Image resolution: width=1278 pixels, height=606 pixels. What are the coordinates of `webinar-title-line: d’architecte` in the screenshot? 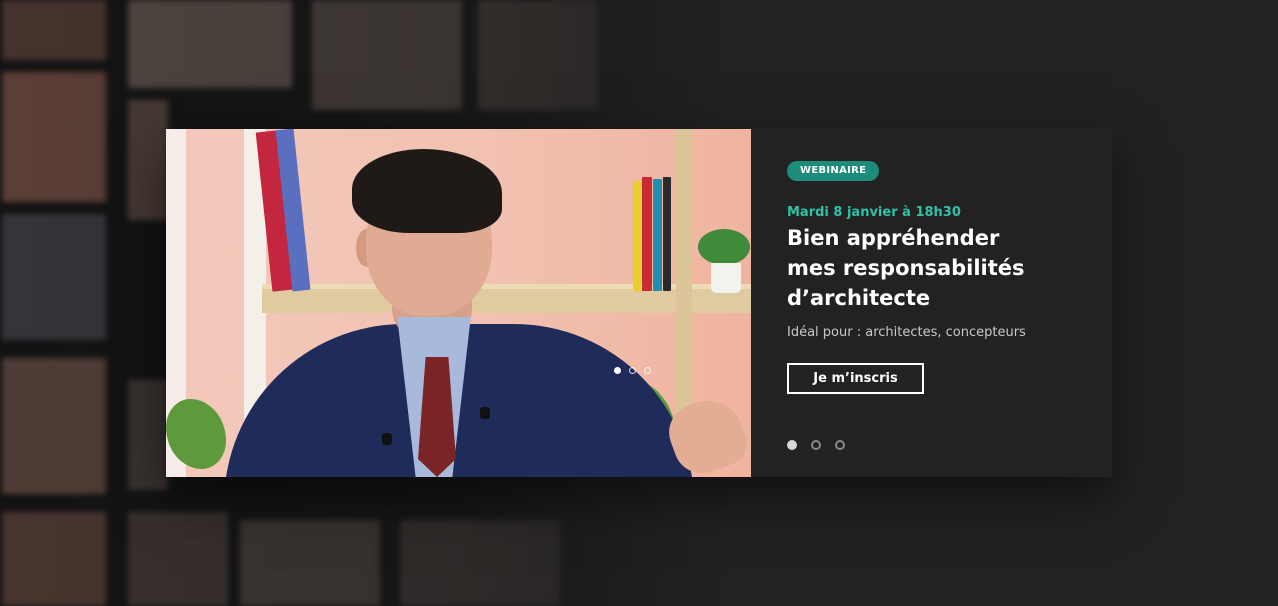 It's located at (859, 298).